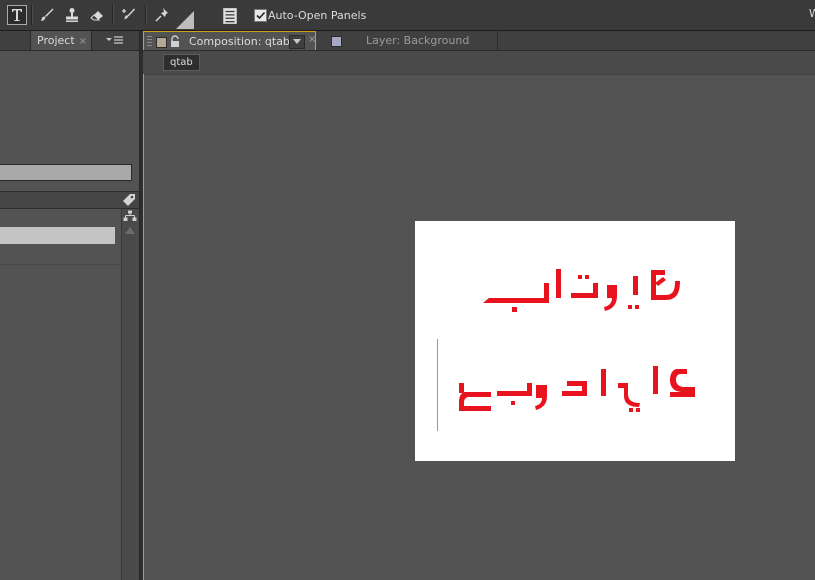 This screenshot has height=580, width=815. Describe the element at coordinates (312, 39) in the screenshot. I see `tab-composition-close-button: ×` at that location.